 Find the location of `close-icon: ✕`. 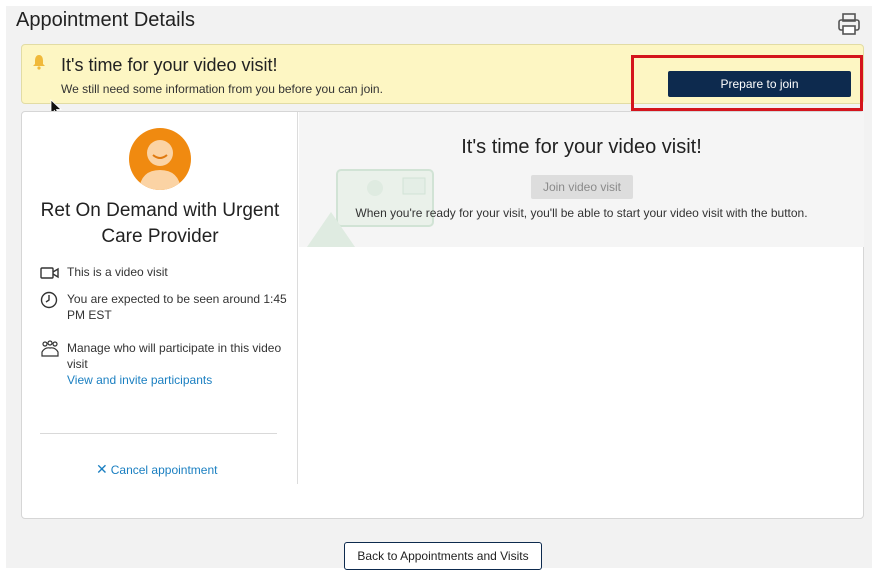

close-icon: ✕ is located at coordinates (102, 469).